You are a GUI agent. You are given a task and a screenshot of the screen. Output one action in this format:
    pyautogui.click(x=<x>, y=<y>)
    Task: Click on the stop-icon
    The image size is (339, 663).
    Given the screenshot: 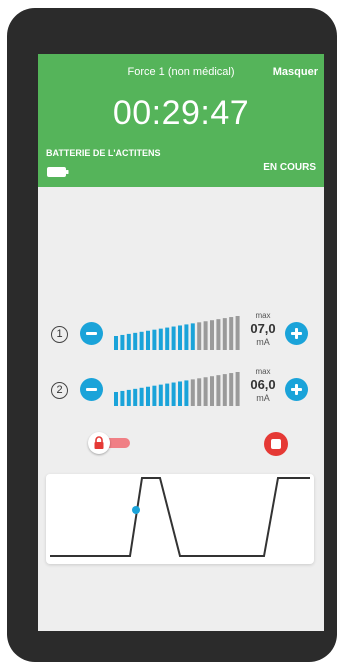 What is the action you would take?
    pyautogui.click(x=276, y=444)
    